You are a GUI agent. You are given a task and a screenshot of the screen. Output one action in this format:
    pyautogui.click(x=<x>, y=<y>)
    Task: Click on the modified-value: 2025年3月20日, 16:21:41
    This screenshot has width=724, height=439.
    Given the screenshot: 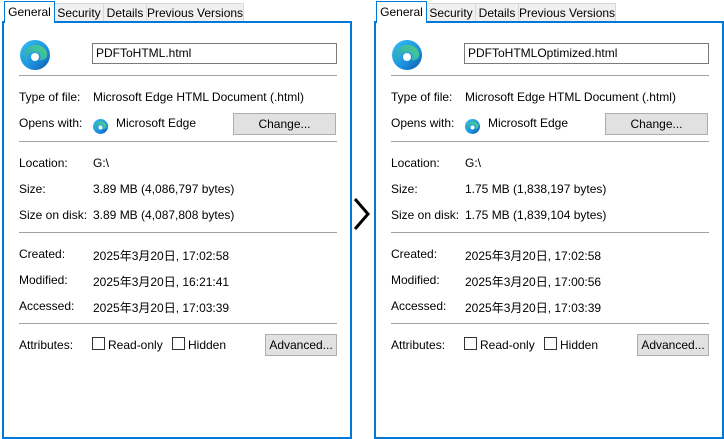 What is the action you would take?
    pyautogui.click(x=161, y=282)
    